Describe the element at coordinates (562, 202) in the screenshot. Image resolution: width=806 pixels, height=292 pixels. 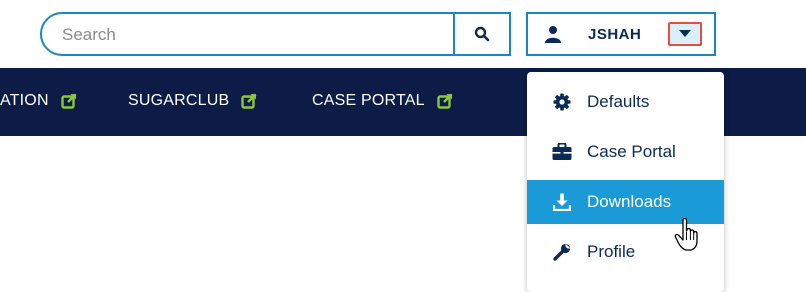
I see `download-icon` at that location.